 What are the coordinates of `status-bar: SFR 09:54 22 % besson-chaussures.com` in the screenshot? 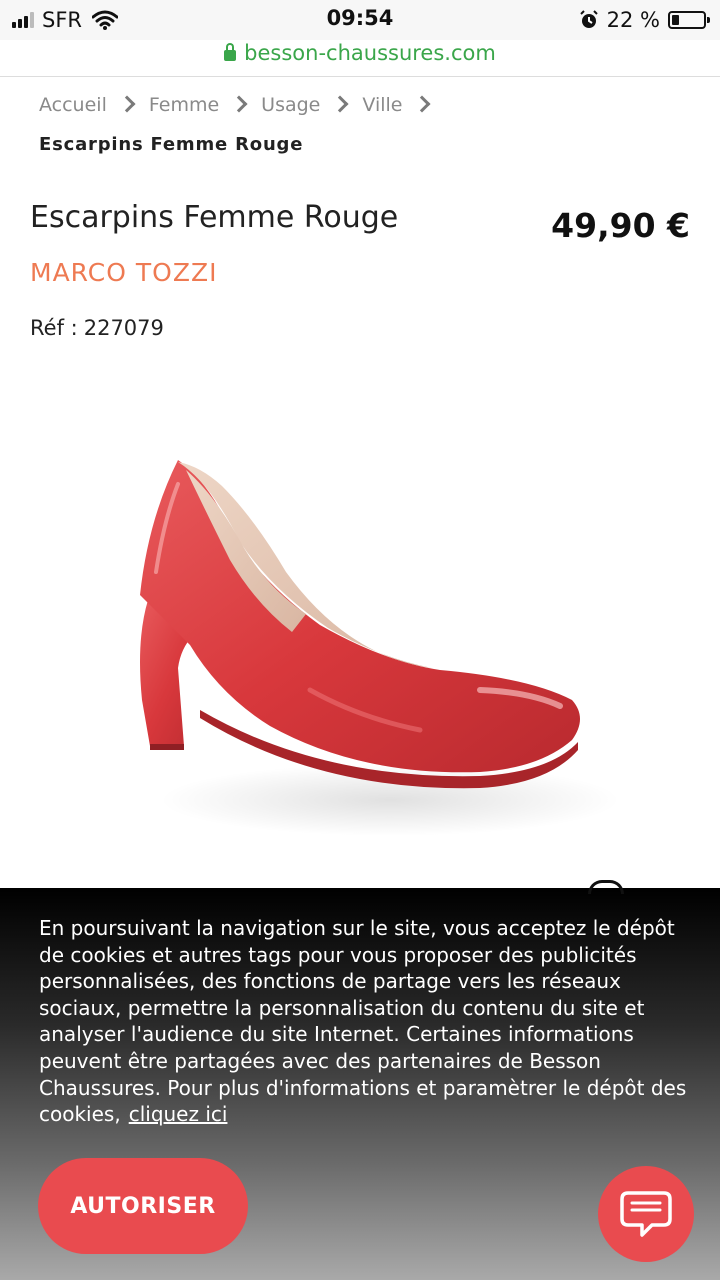 It's located at (360, 32).